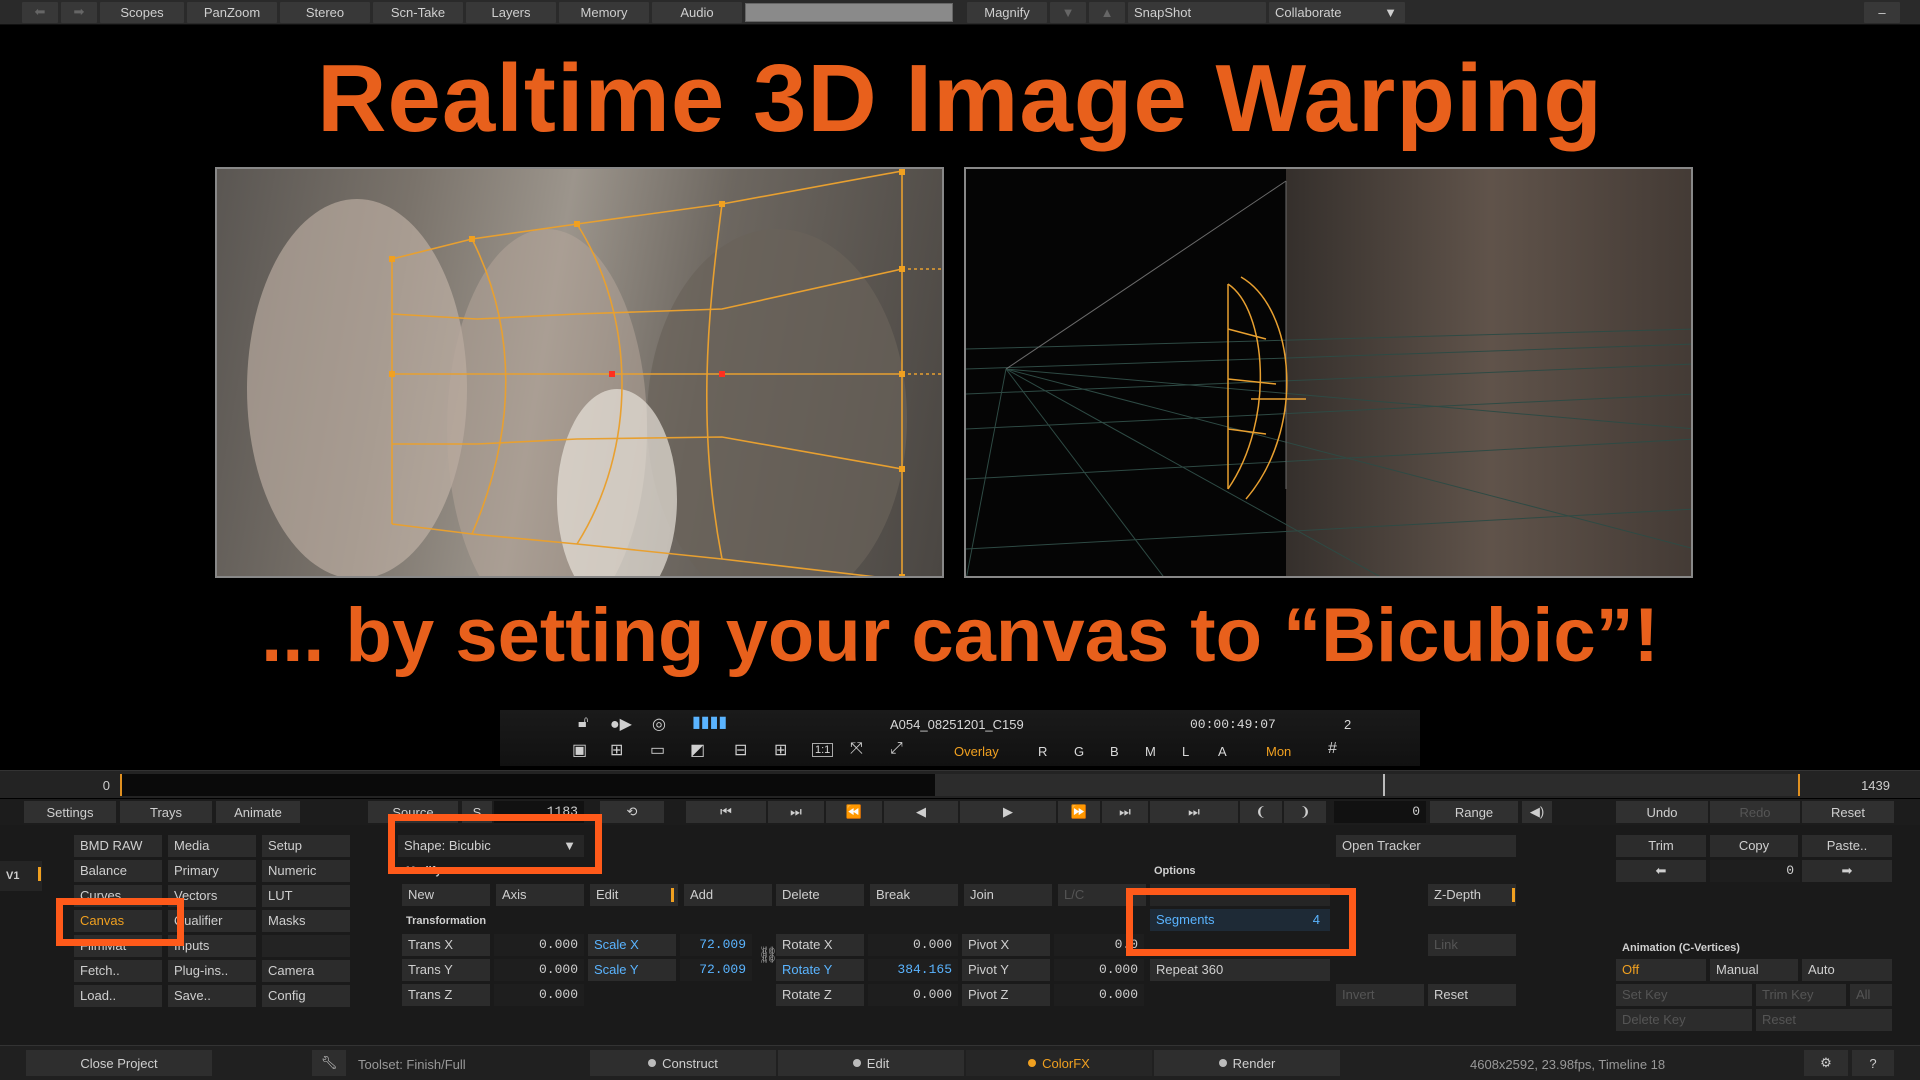  What do you see at coordinates (307, 896) in the screenshot?
I see `menu-lut: LUT` at bounding box center [307, 896].